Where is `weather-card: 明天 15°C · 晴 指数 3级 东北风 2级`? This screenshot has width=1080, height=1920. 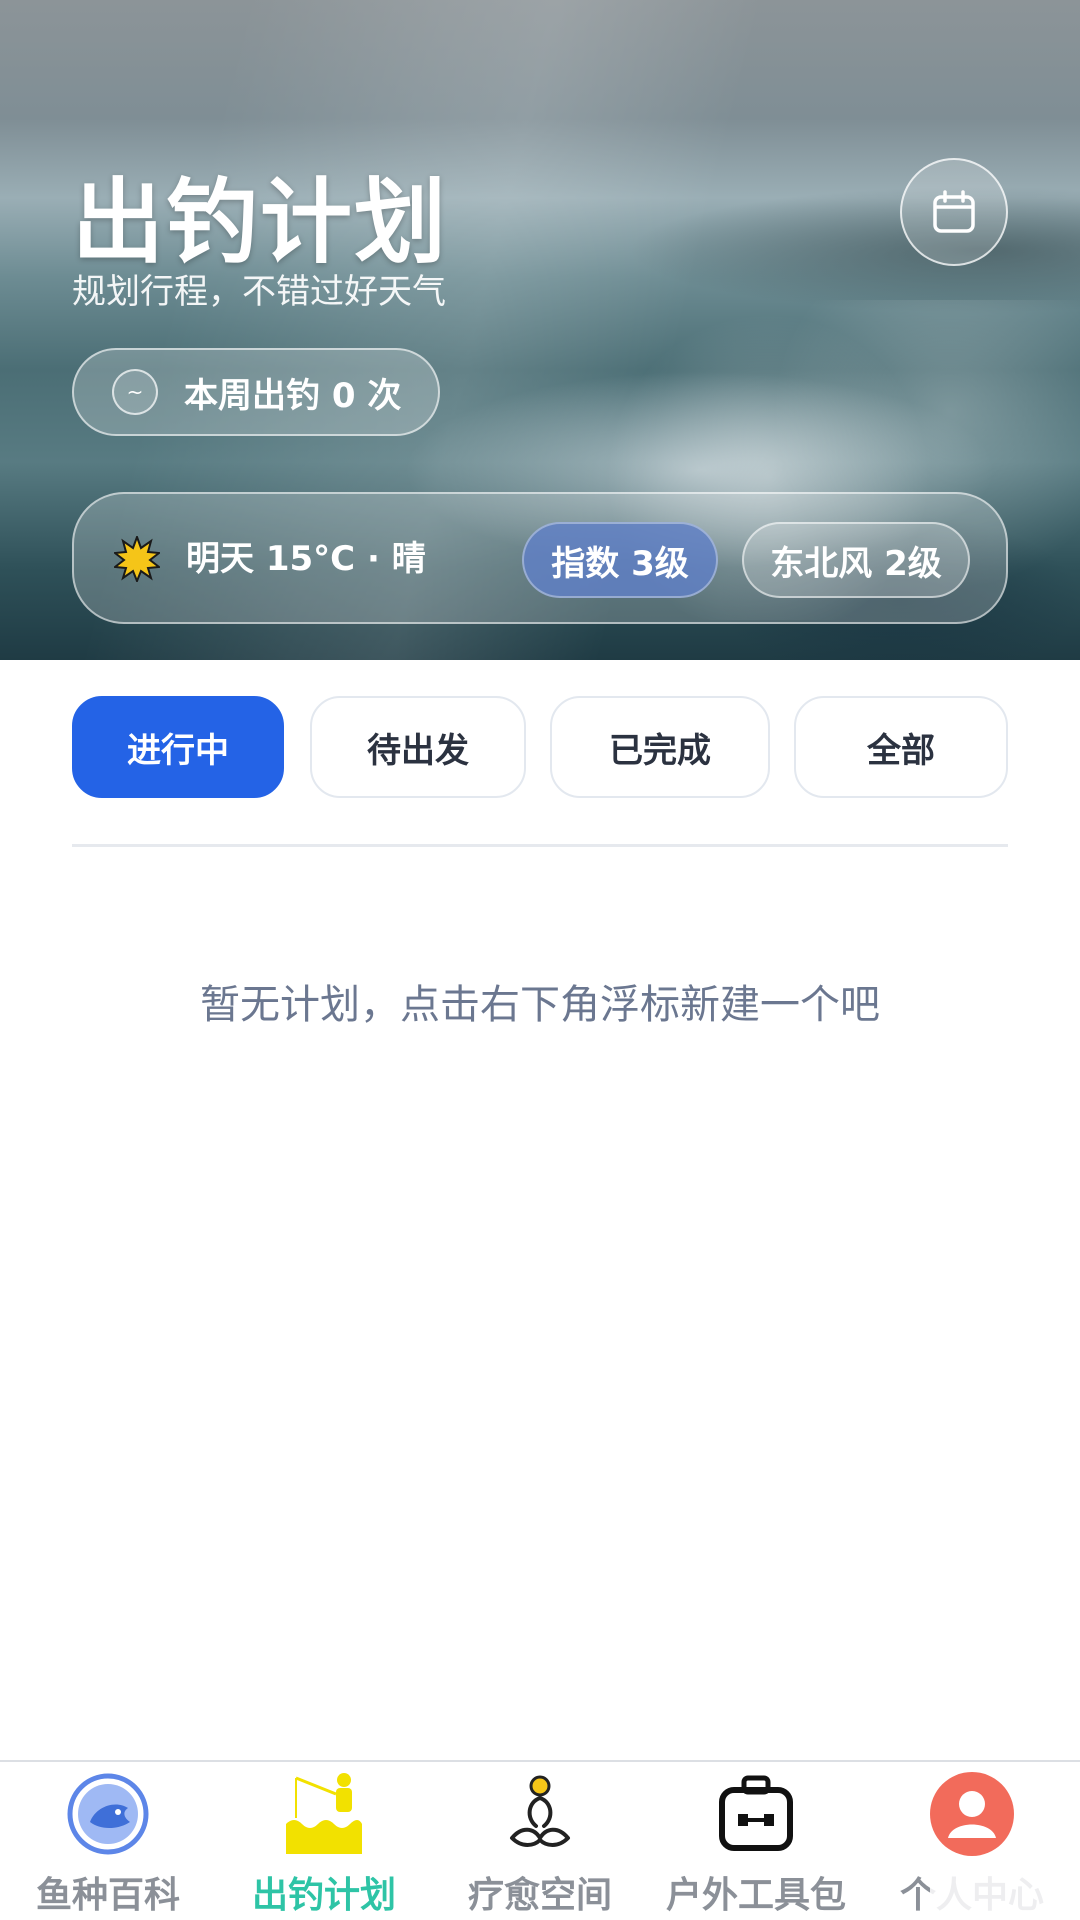
weather-card: 明天 15°C · 晴 指数 3级 东北风 2级 is located at coordinates (540, 558).